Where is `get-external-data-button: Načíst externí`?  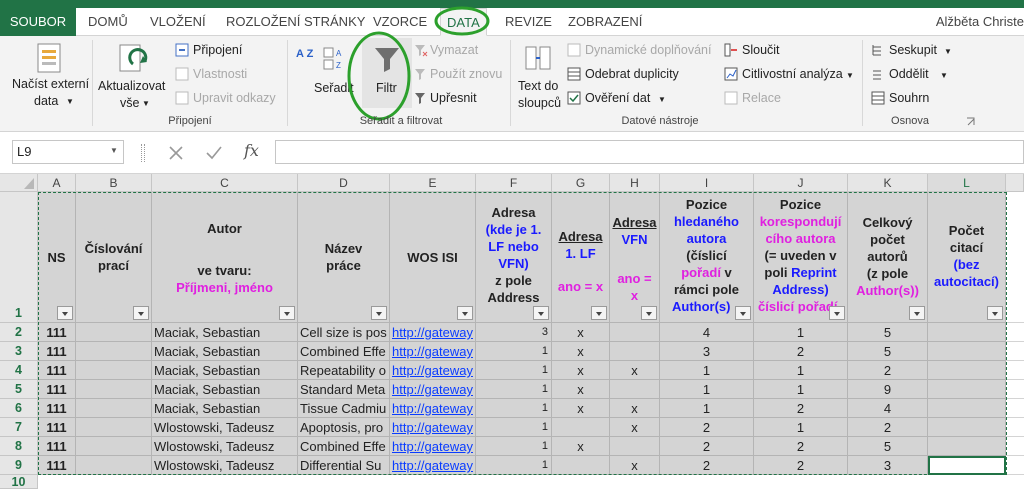 get-external-data-button: Načíst externí is located at coordinates (50, 84).